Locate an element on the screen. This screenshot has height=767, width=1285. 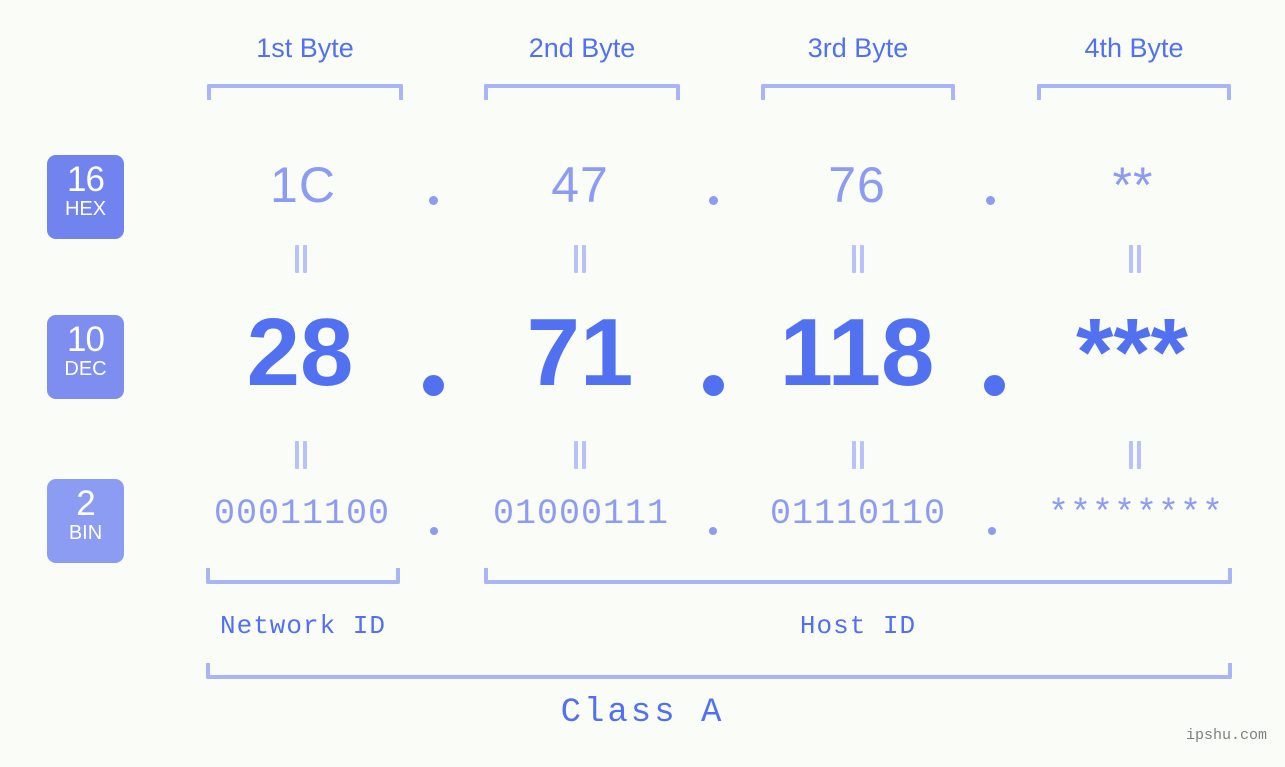
base-badge-hex: 16 HEX is located at coordinates (85, 197).